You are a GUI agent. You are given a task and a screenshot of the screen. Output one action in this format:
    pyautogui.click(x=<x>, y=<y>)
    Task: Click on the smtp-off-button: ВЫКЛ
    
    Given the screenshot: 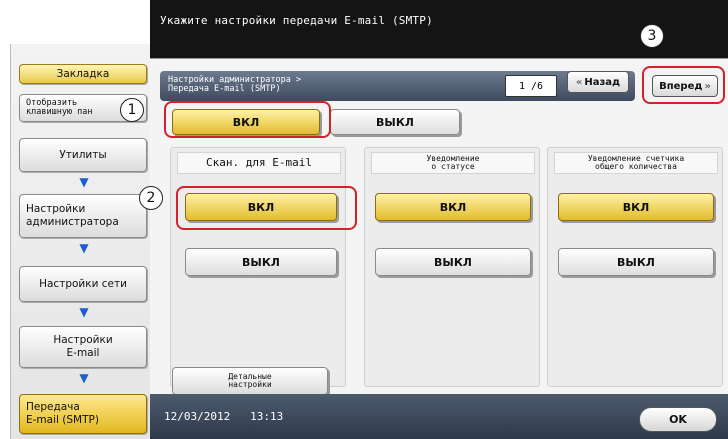 What is the action you would take?
    pyautogui.click(x=395, y=122)
    